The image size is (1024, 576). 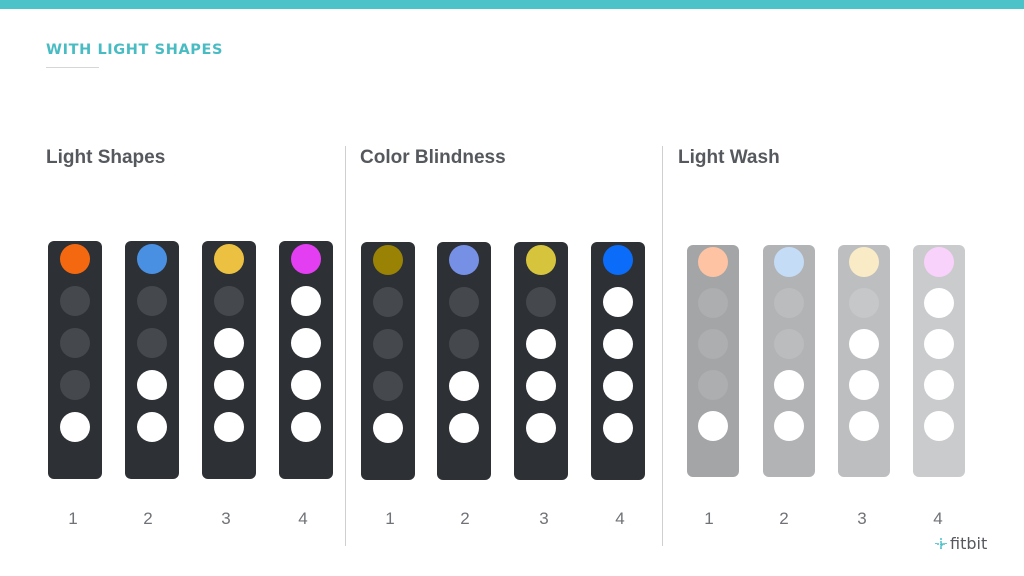 I want to click on brand-logo: fitbit, so click(x=961, y=543).